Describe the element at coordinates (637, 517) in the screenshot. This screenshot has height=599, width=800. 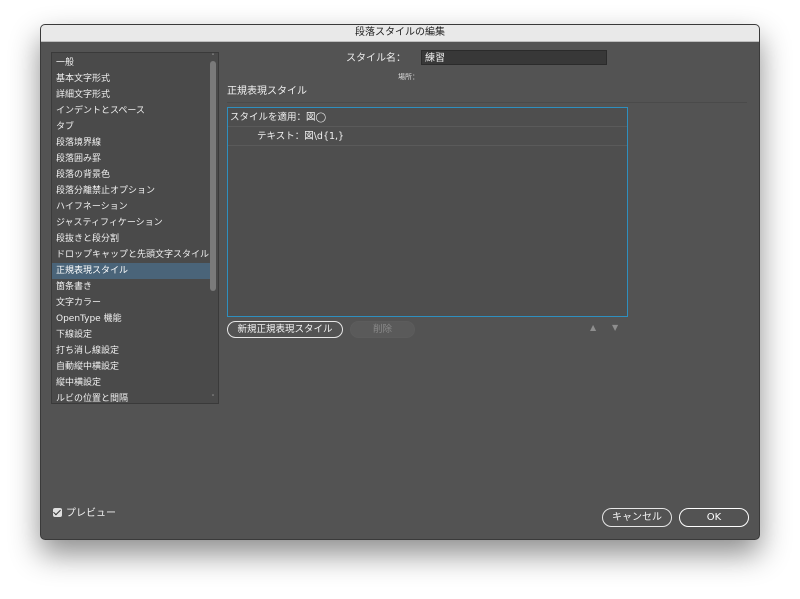
I see `cancel-button: キャンセル` at that location.